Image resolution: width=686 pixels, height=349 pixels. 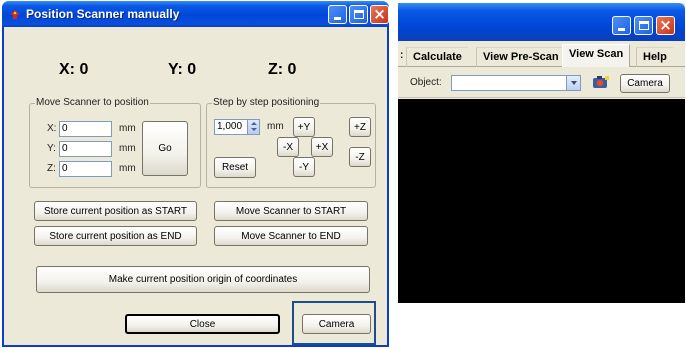 What do you see at coordinates (334, 323) in the screenshot?
I see `camera-highlight-frame` at bounding box center [334, 323].